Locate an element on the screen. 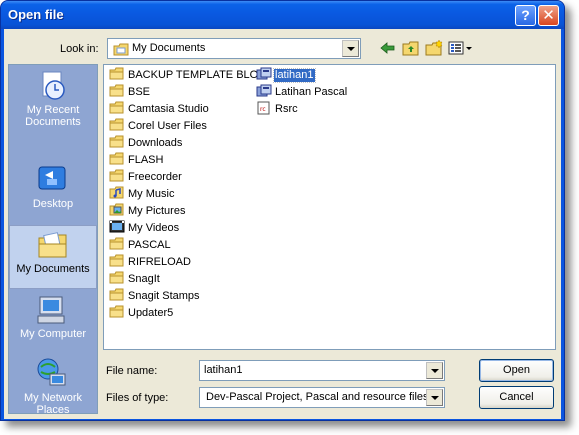 Image resolution: width=579 pixels, height=435 pixels. file-name: BACKUP TEMPLATE BLOG is located at coordinates (197, 75).